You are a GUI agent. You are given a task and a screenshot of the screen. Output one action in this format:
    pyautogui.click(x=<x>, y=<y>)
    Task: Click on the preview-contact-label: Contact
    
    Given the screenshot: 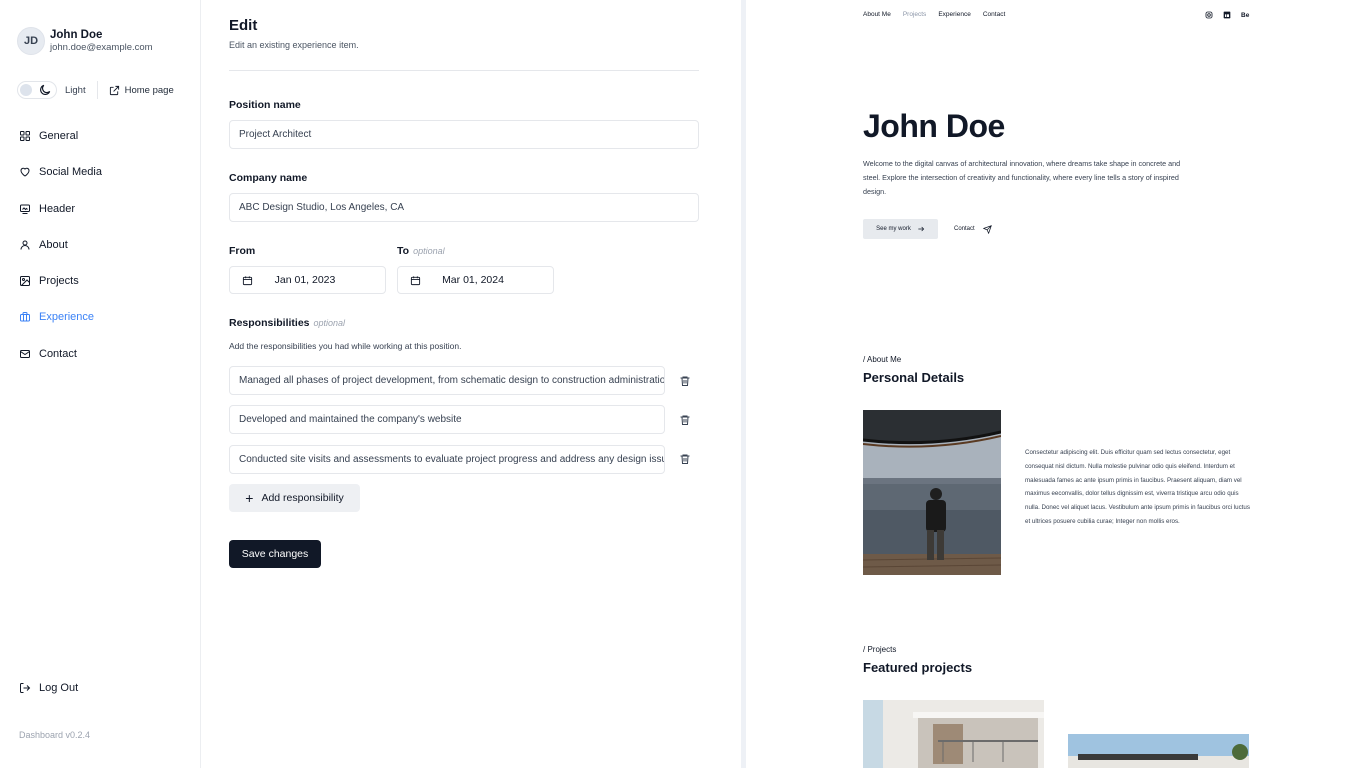 What is the action you would take?
    pyautogui.click(x=964, y=229)
    